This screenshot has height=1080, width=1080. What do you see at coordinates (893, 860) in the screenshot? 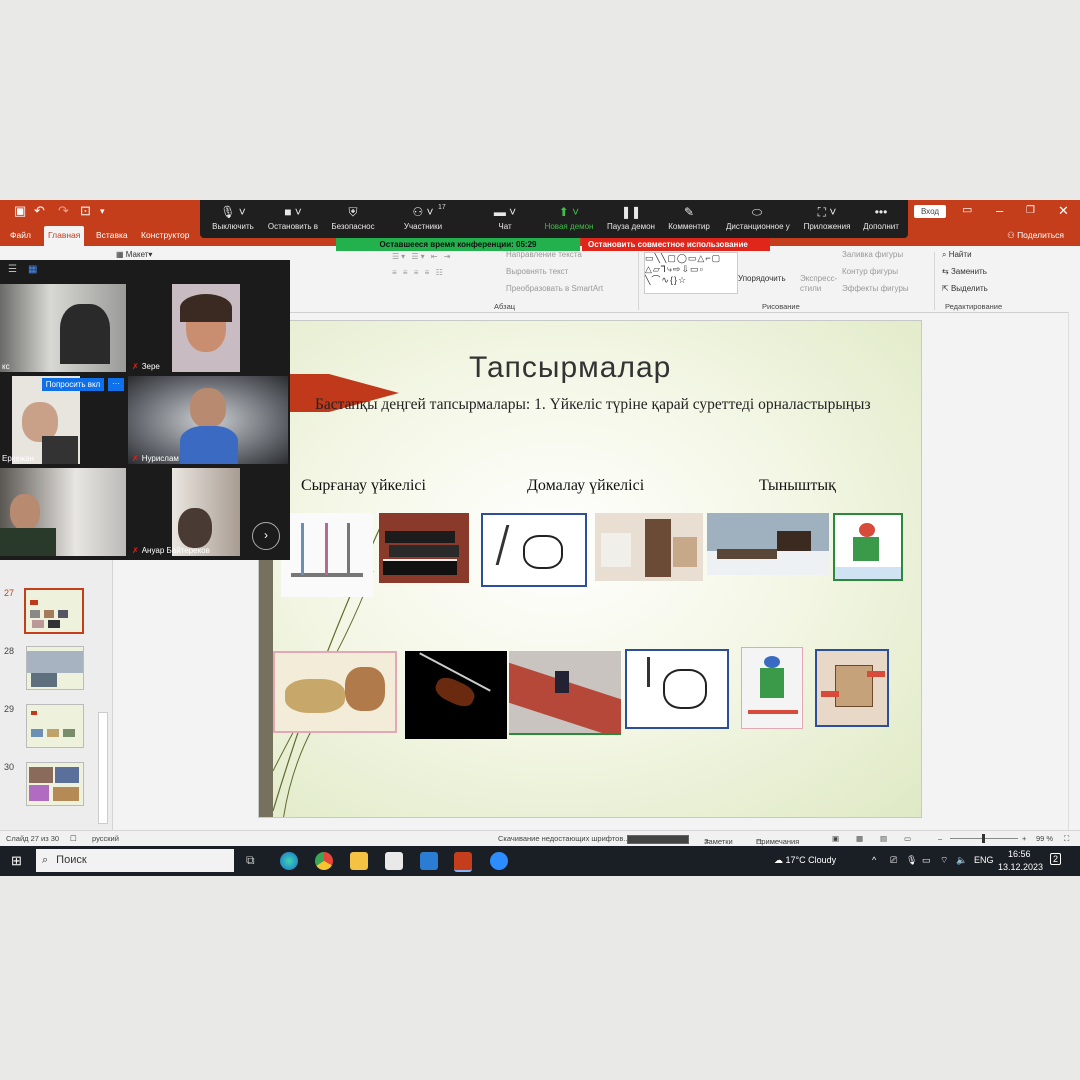
I see `meeting-icon: ⎚` at bounding box center [893, 860].